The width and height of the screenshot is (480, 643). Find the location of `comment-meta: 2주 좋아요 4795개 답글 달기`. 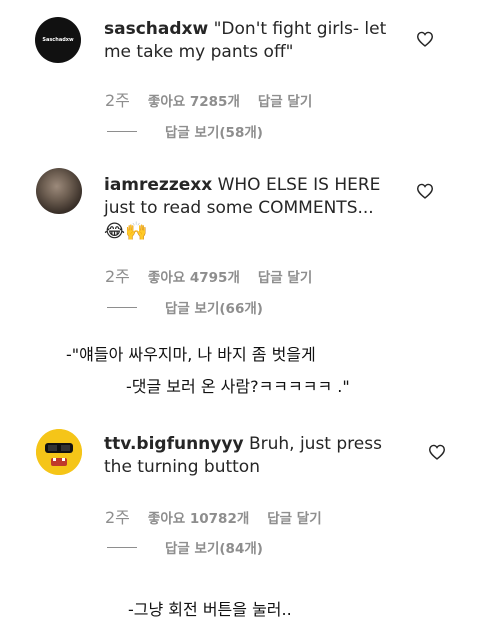

comment-meta: 2주 좋아요 4795개 답글 달기 is located at coordinates (208, 275).